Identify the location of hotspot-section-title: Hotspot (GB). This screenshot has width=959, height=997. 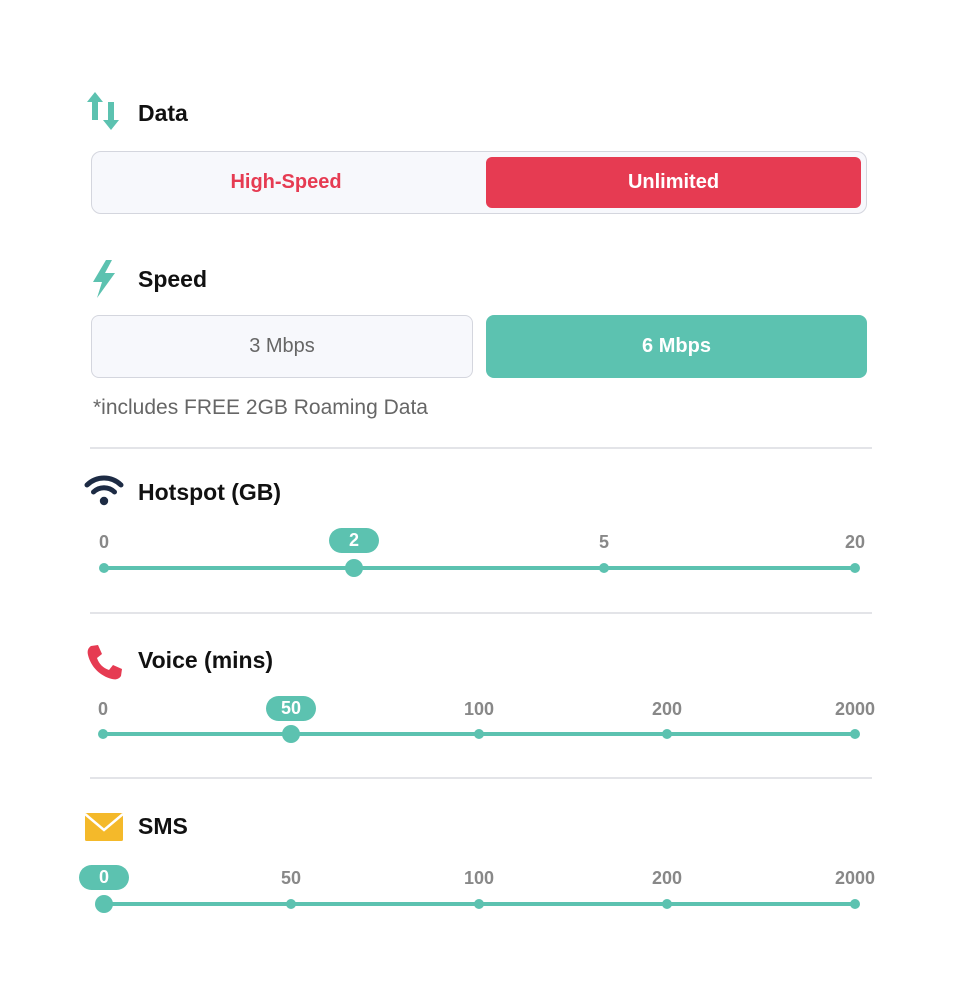
(210, 492).